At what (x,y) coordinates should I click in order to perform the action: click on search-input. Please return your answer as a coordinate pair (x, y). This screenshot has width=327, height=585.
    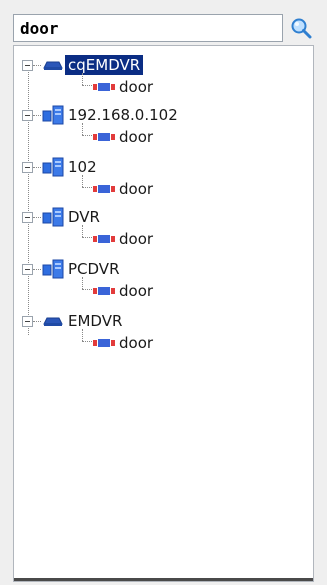
    Looking at the image, I should click on (148, 28).